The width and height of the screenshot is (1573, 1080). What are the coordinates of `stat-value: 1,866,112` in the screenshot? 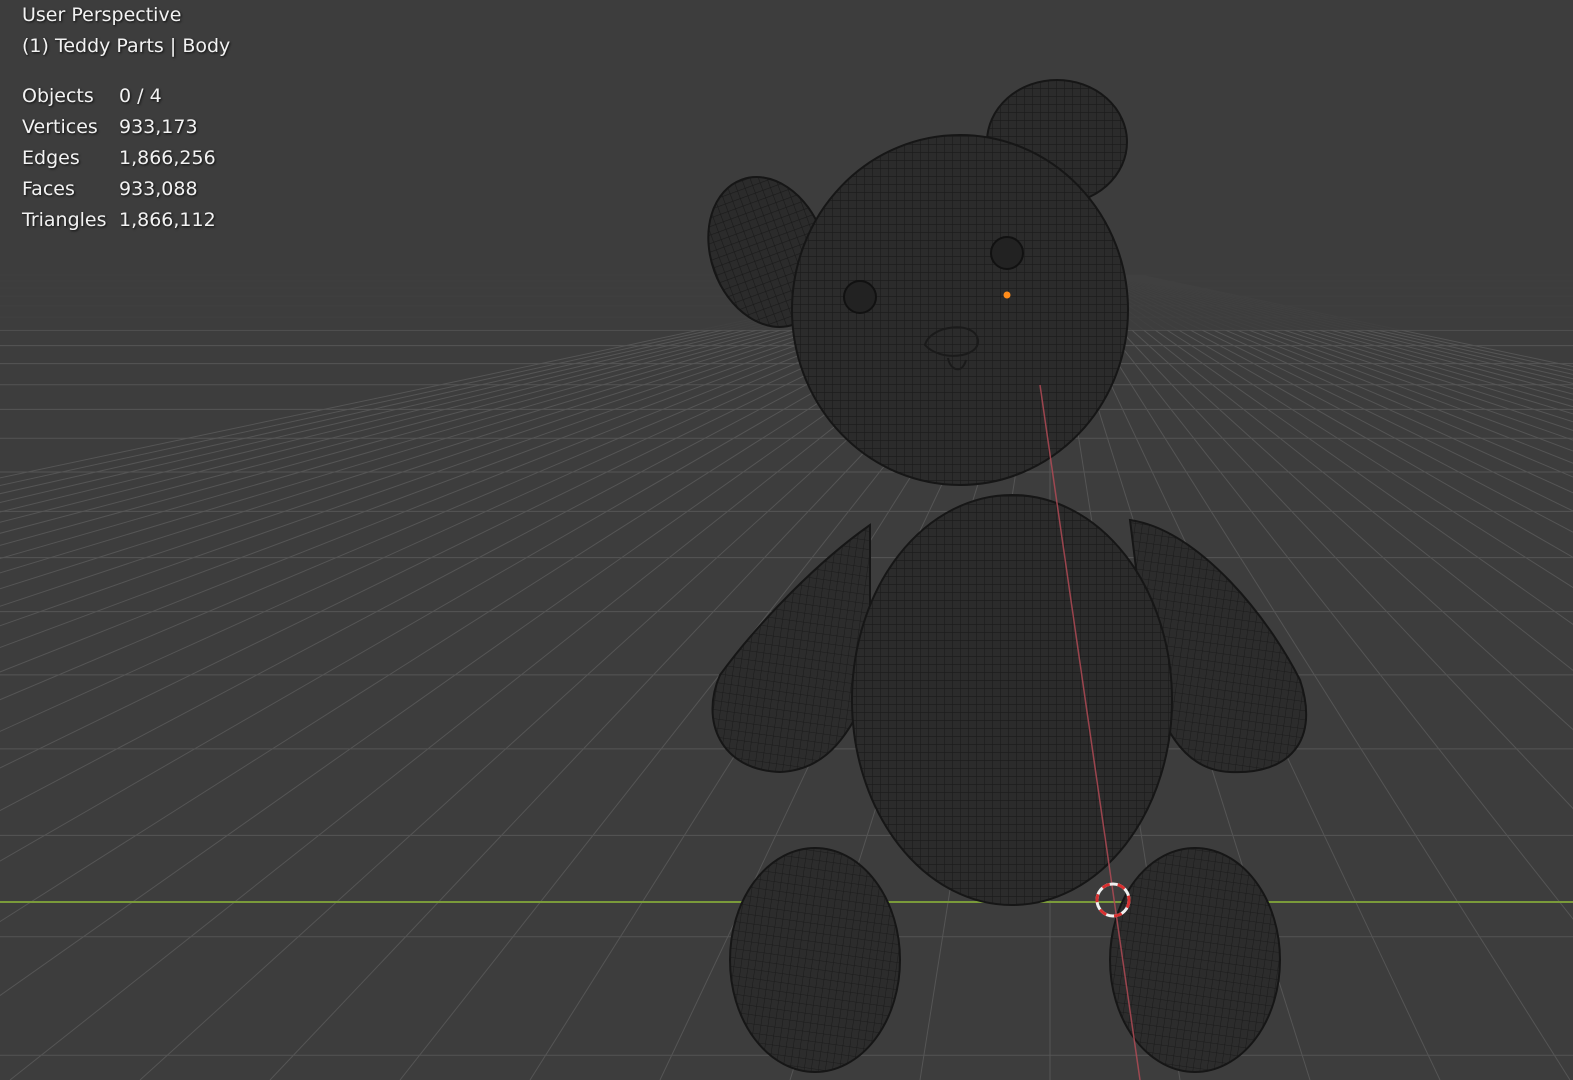 It's located at (167, 220).